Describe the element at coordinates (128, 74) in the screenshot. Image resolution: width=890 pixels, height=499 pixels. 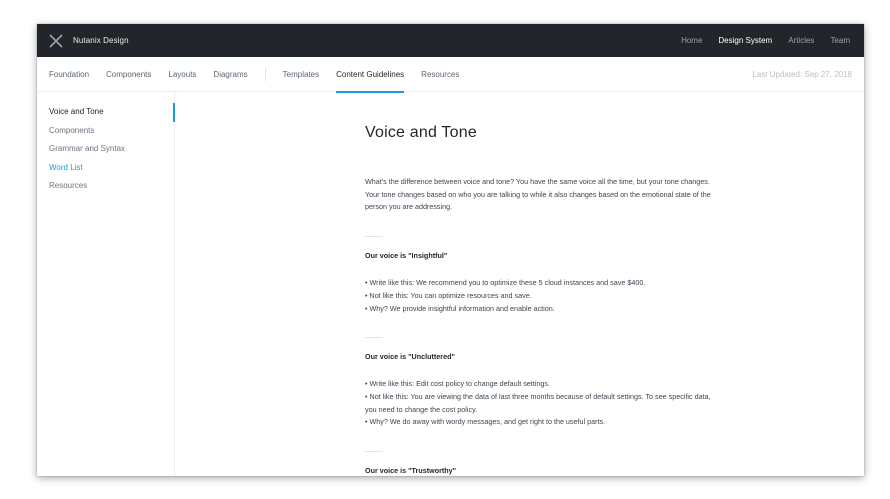
I see `subnav-components: Components` at that location.